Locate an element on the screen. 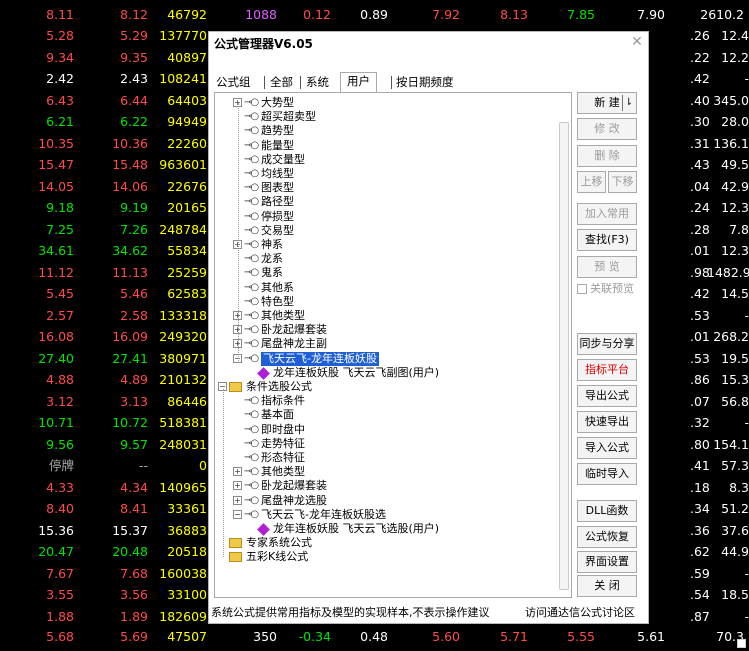  collapse-icon: − is located at coordinates (237, 514).